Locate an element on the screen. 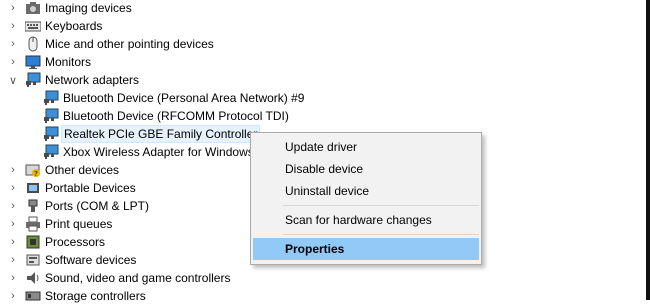  tree-item-sound: › Sound, video and game controllers is located at coordinates (320, 278).